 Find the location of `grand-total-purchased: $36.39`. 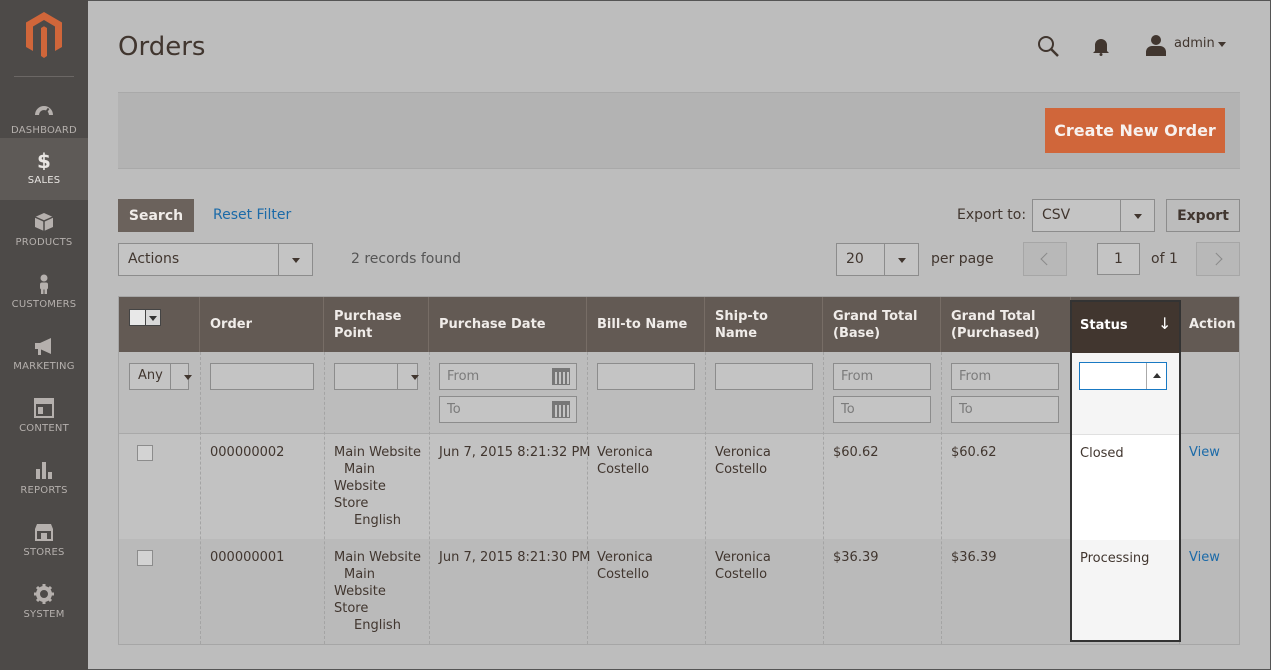

grand-total-purchased: $36.39 is located at coordinates (974, 557).